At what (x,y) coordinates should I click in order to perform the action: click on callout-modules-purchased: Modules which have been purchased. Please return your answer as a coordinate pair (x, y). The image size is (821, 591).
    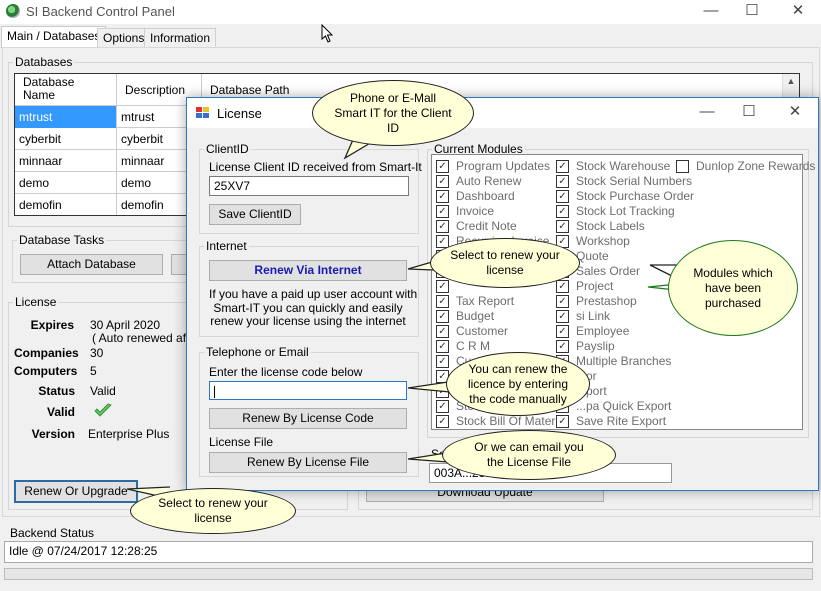
    Looking at the image, I should click on (733, 288).